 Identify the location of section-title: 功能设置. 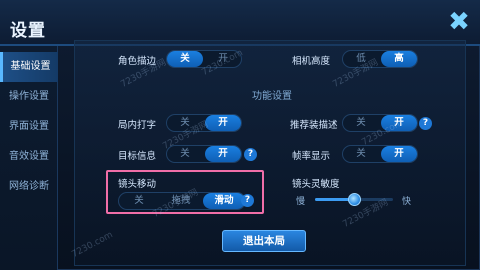
(272, 96).